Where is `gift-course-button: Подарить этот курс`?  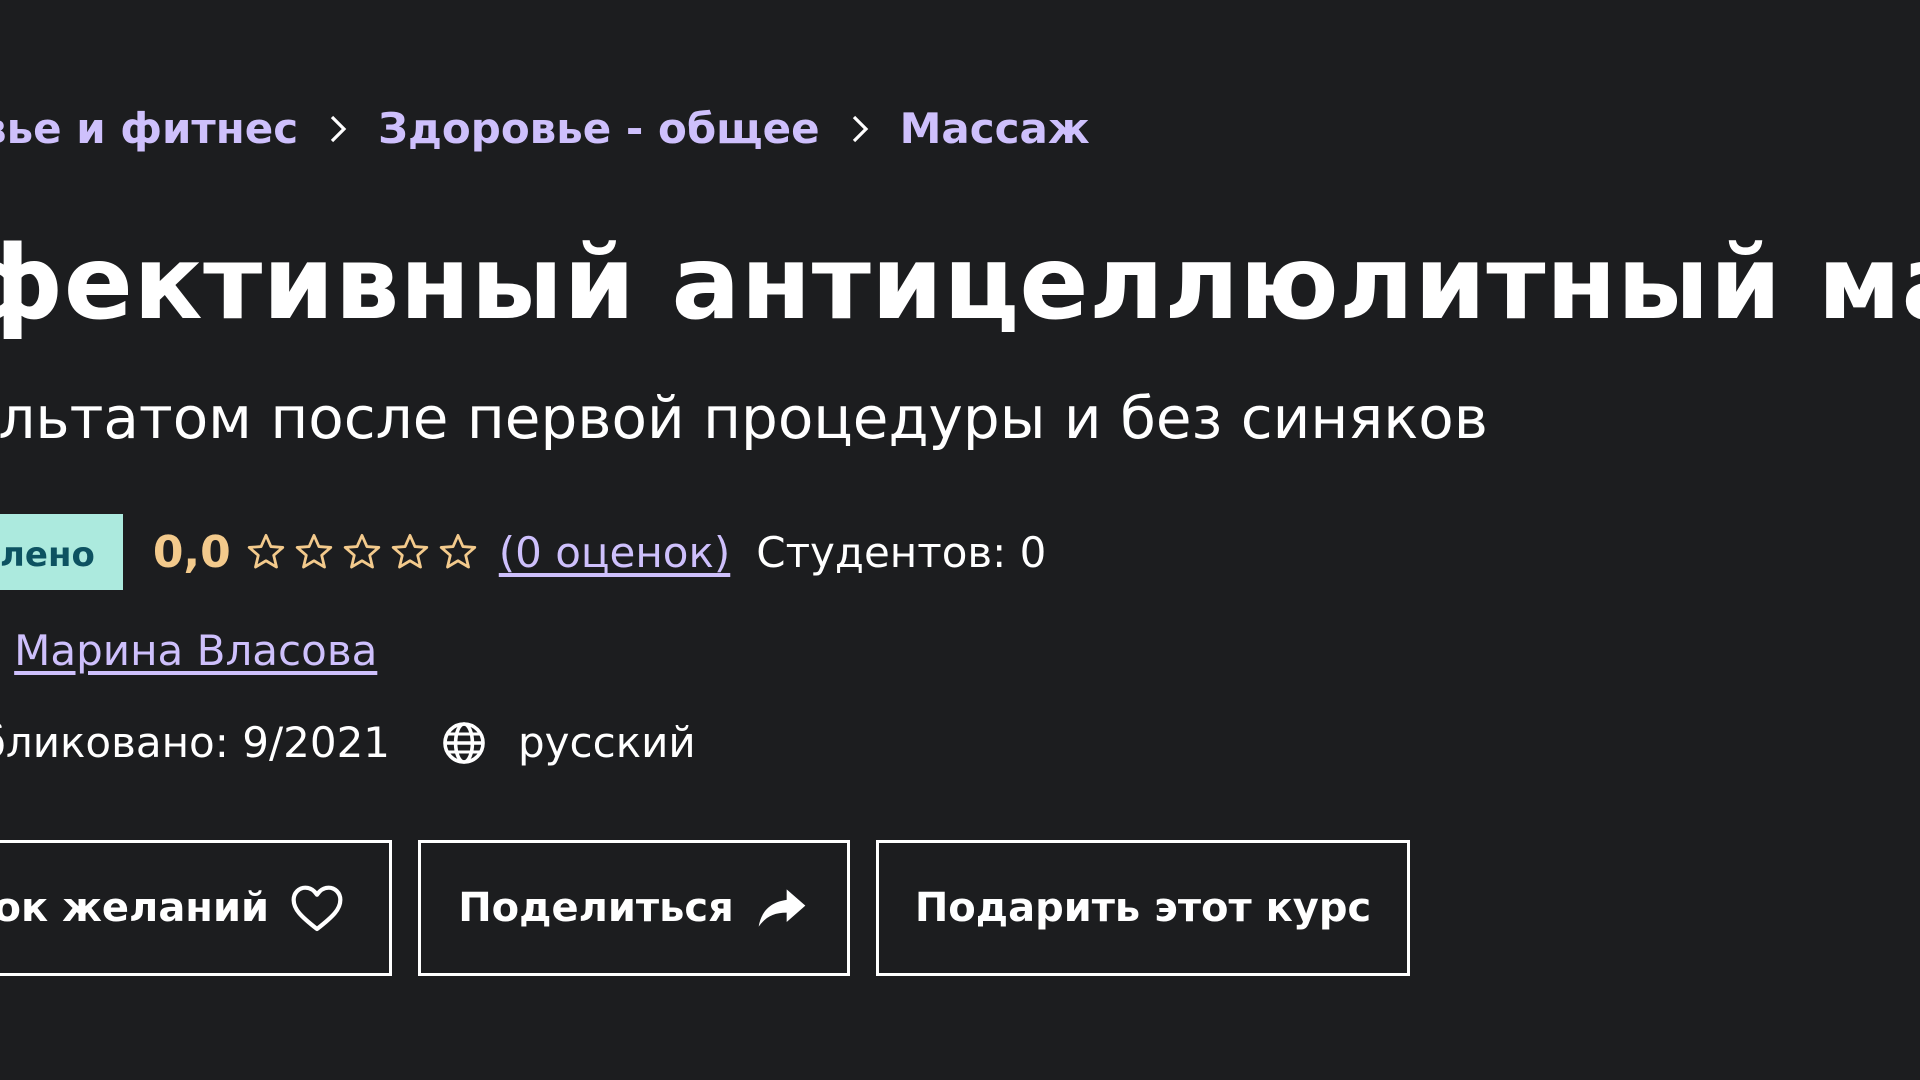 gift-course-button: Подарить этот курс is located at coordinates (1143, 908).